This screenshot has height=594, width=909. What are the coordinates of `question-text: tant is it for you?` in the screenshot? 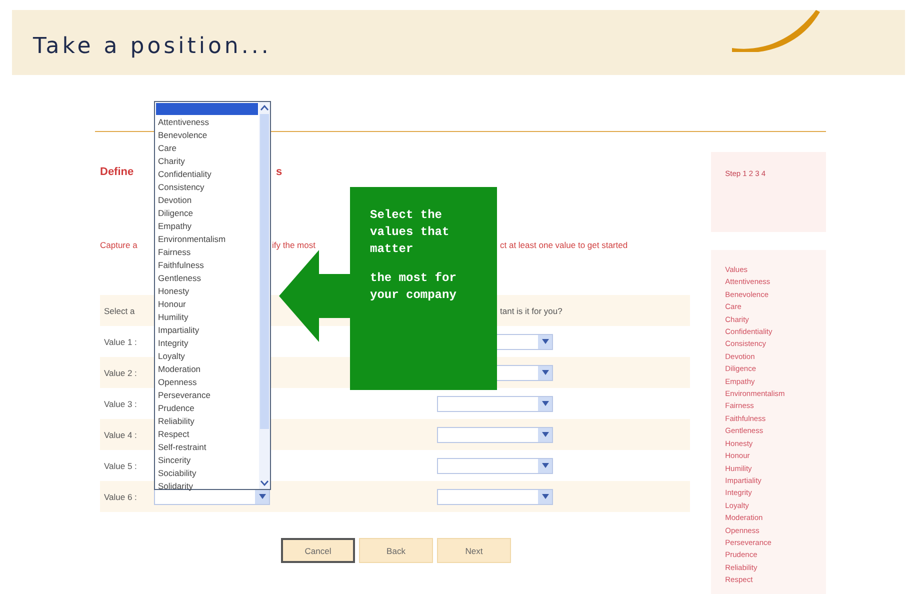 It's located at (531, 311).